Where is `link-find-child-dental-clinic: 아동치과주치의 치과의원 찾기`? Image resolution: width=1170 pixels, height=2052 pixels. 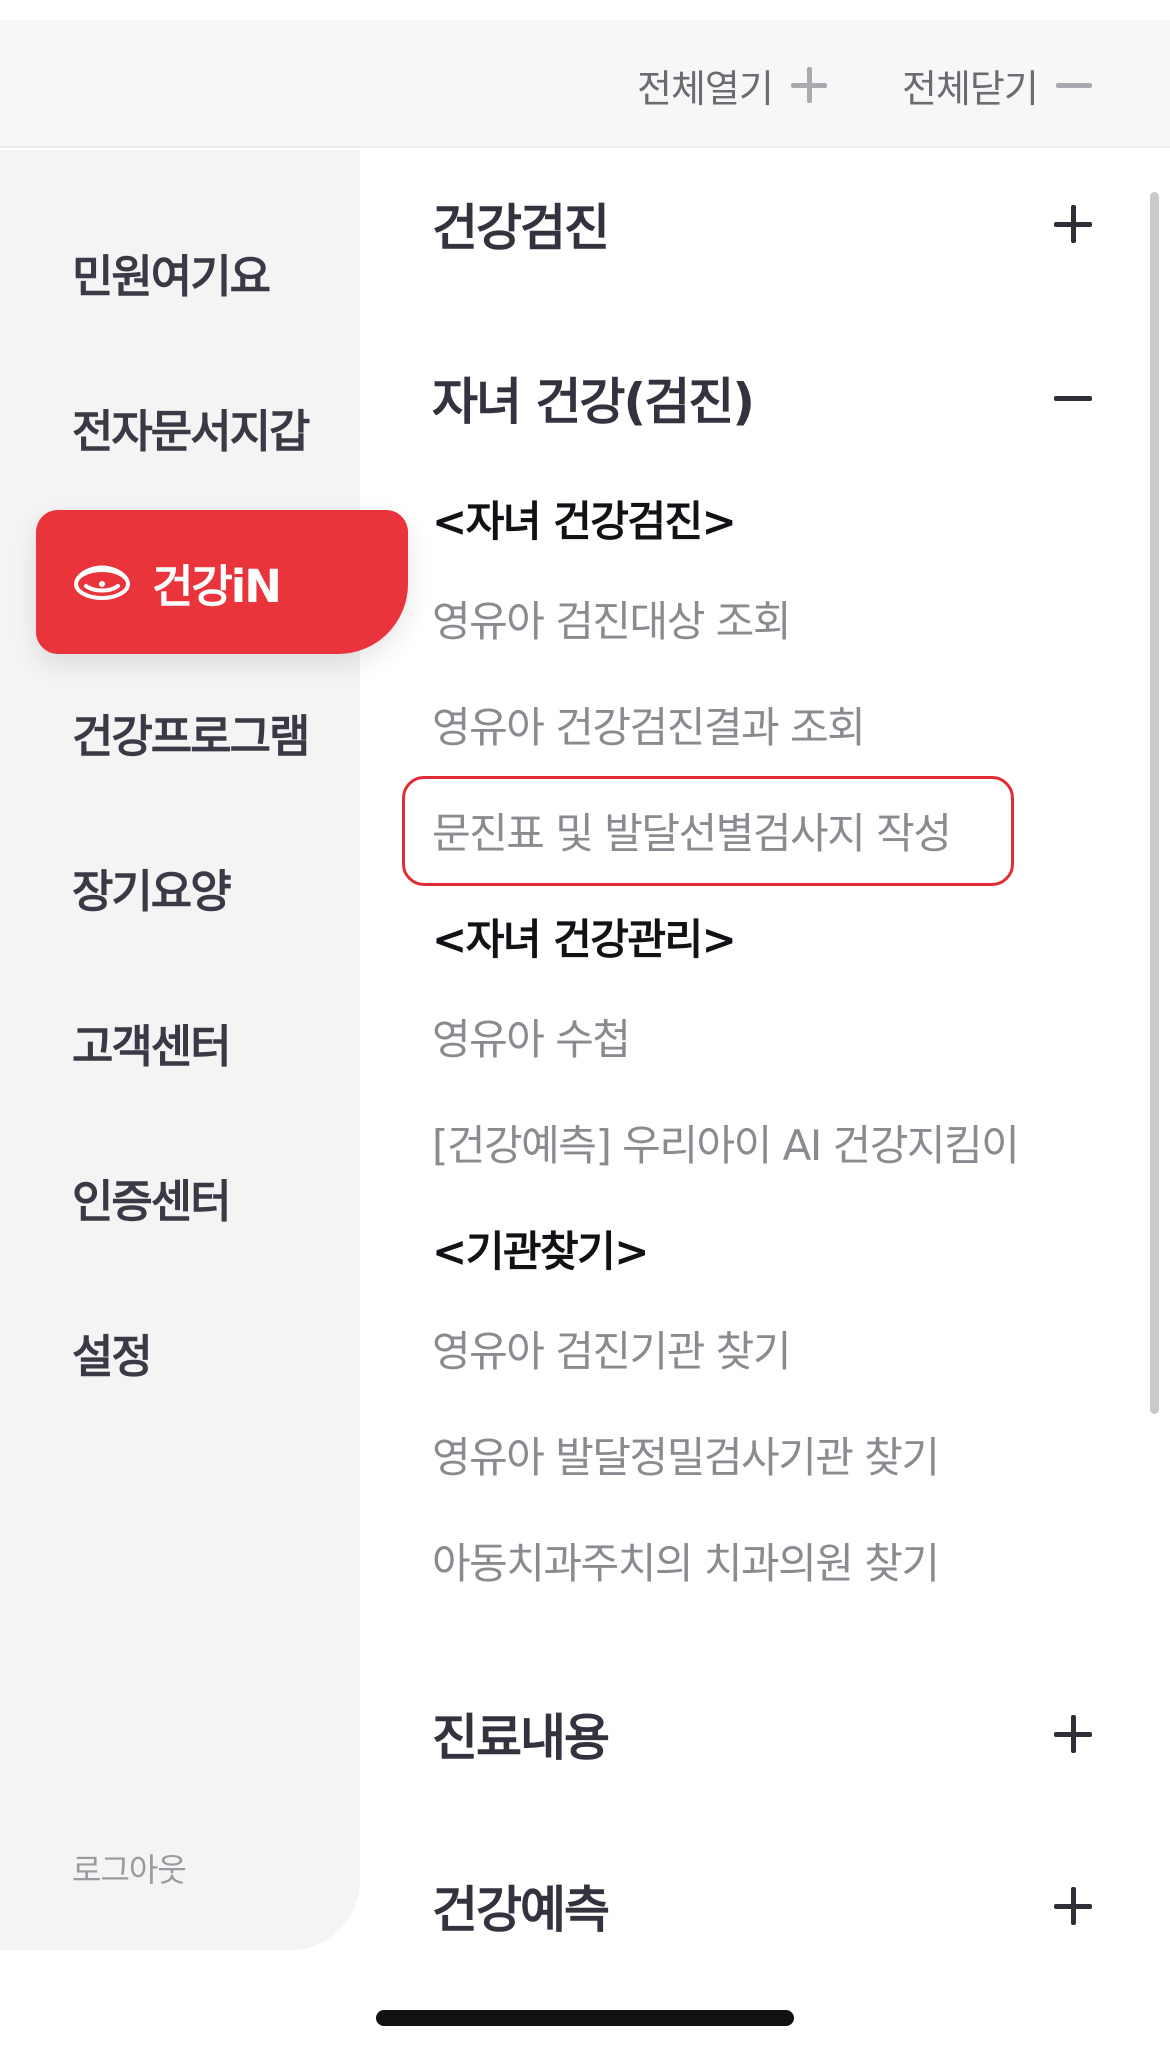 link-find-child-dental-clinic: 아동치과주치의 치과의원 찾기 is located at coordinates (686, 1560).